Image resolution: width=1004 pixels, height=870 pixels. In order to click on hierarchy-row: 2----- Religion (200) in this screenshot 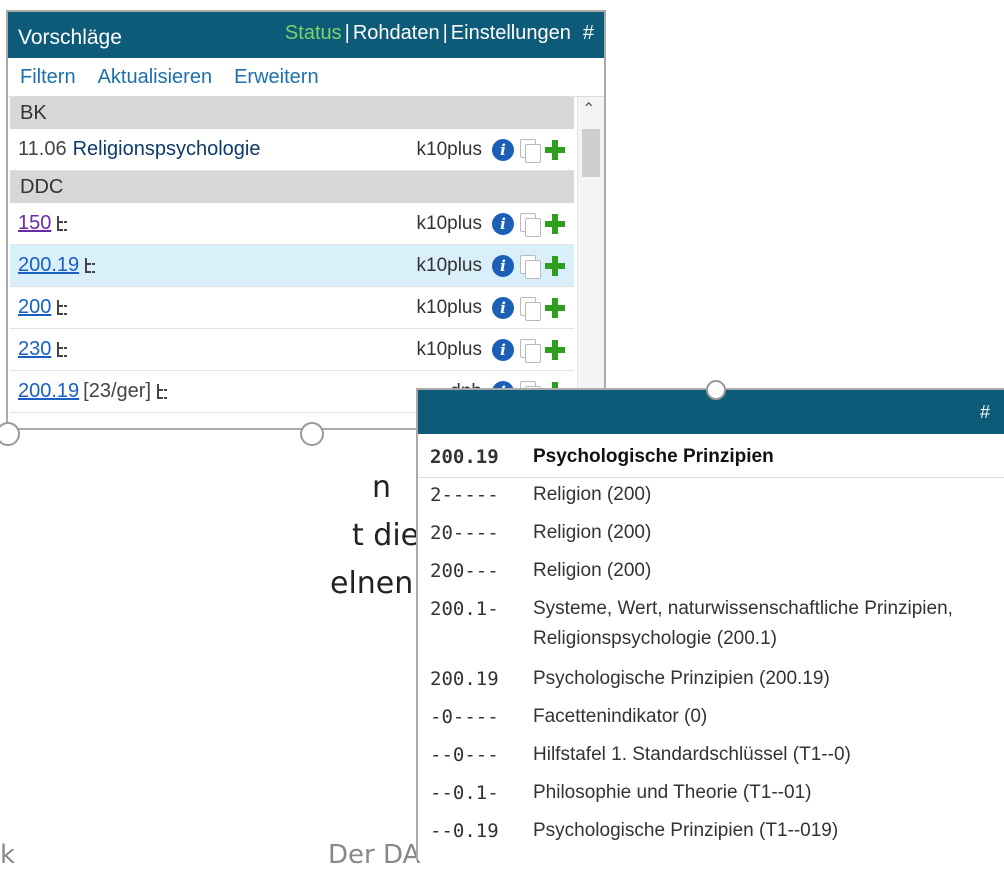, I will do `click(711, 497)`.